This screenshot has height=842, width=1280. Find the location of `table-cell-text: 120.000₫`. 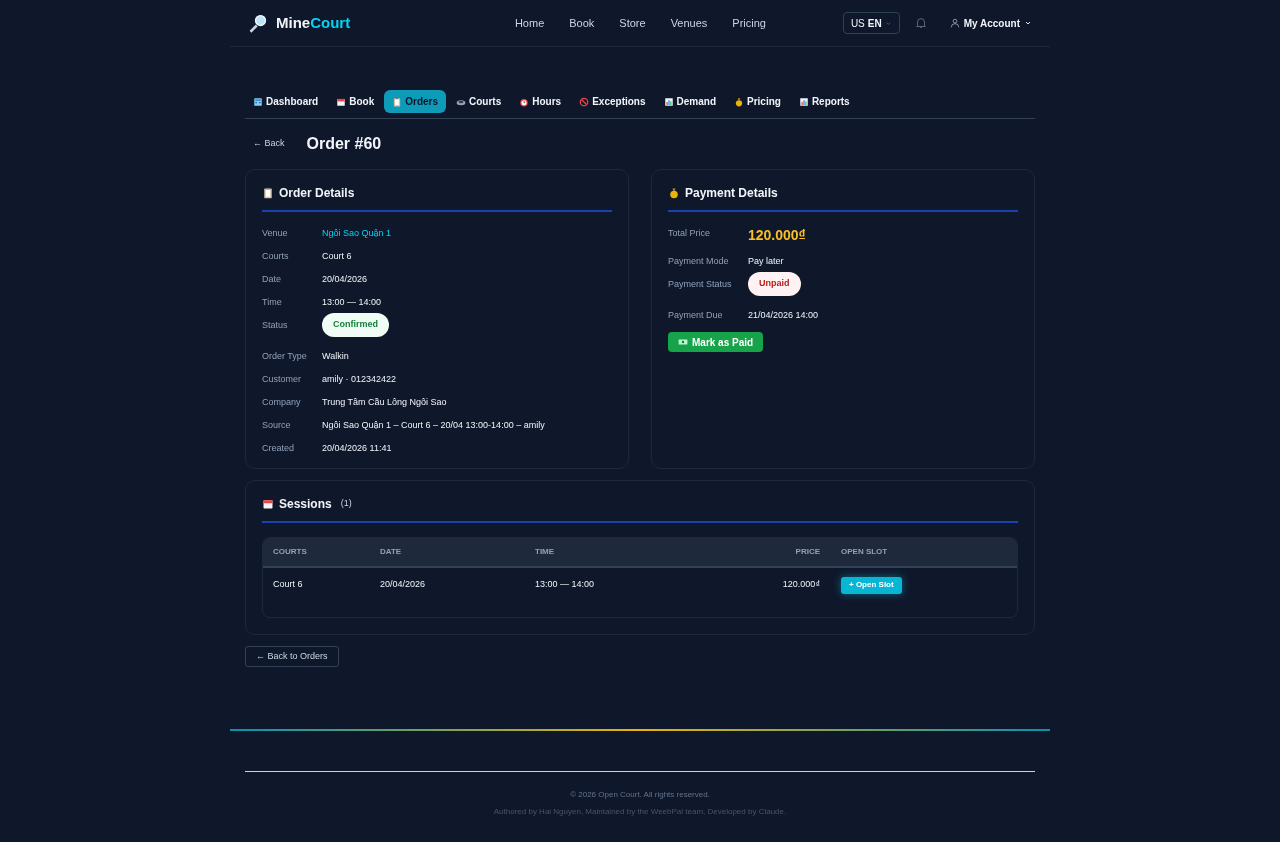

table-cell-text: 120.000₫ is located at coordinates (800, 585).